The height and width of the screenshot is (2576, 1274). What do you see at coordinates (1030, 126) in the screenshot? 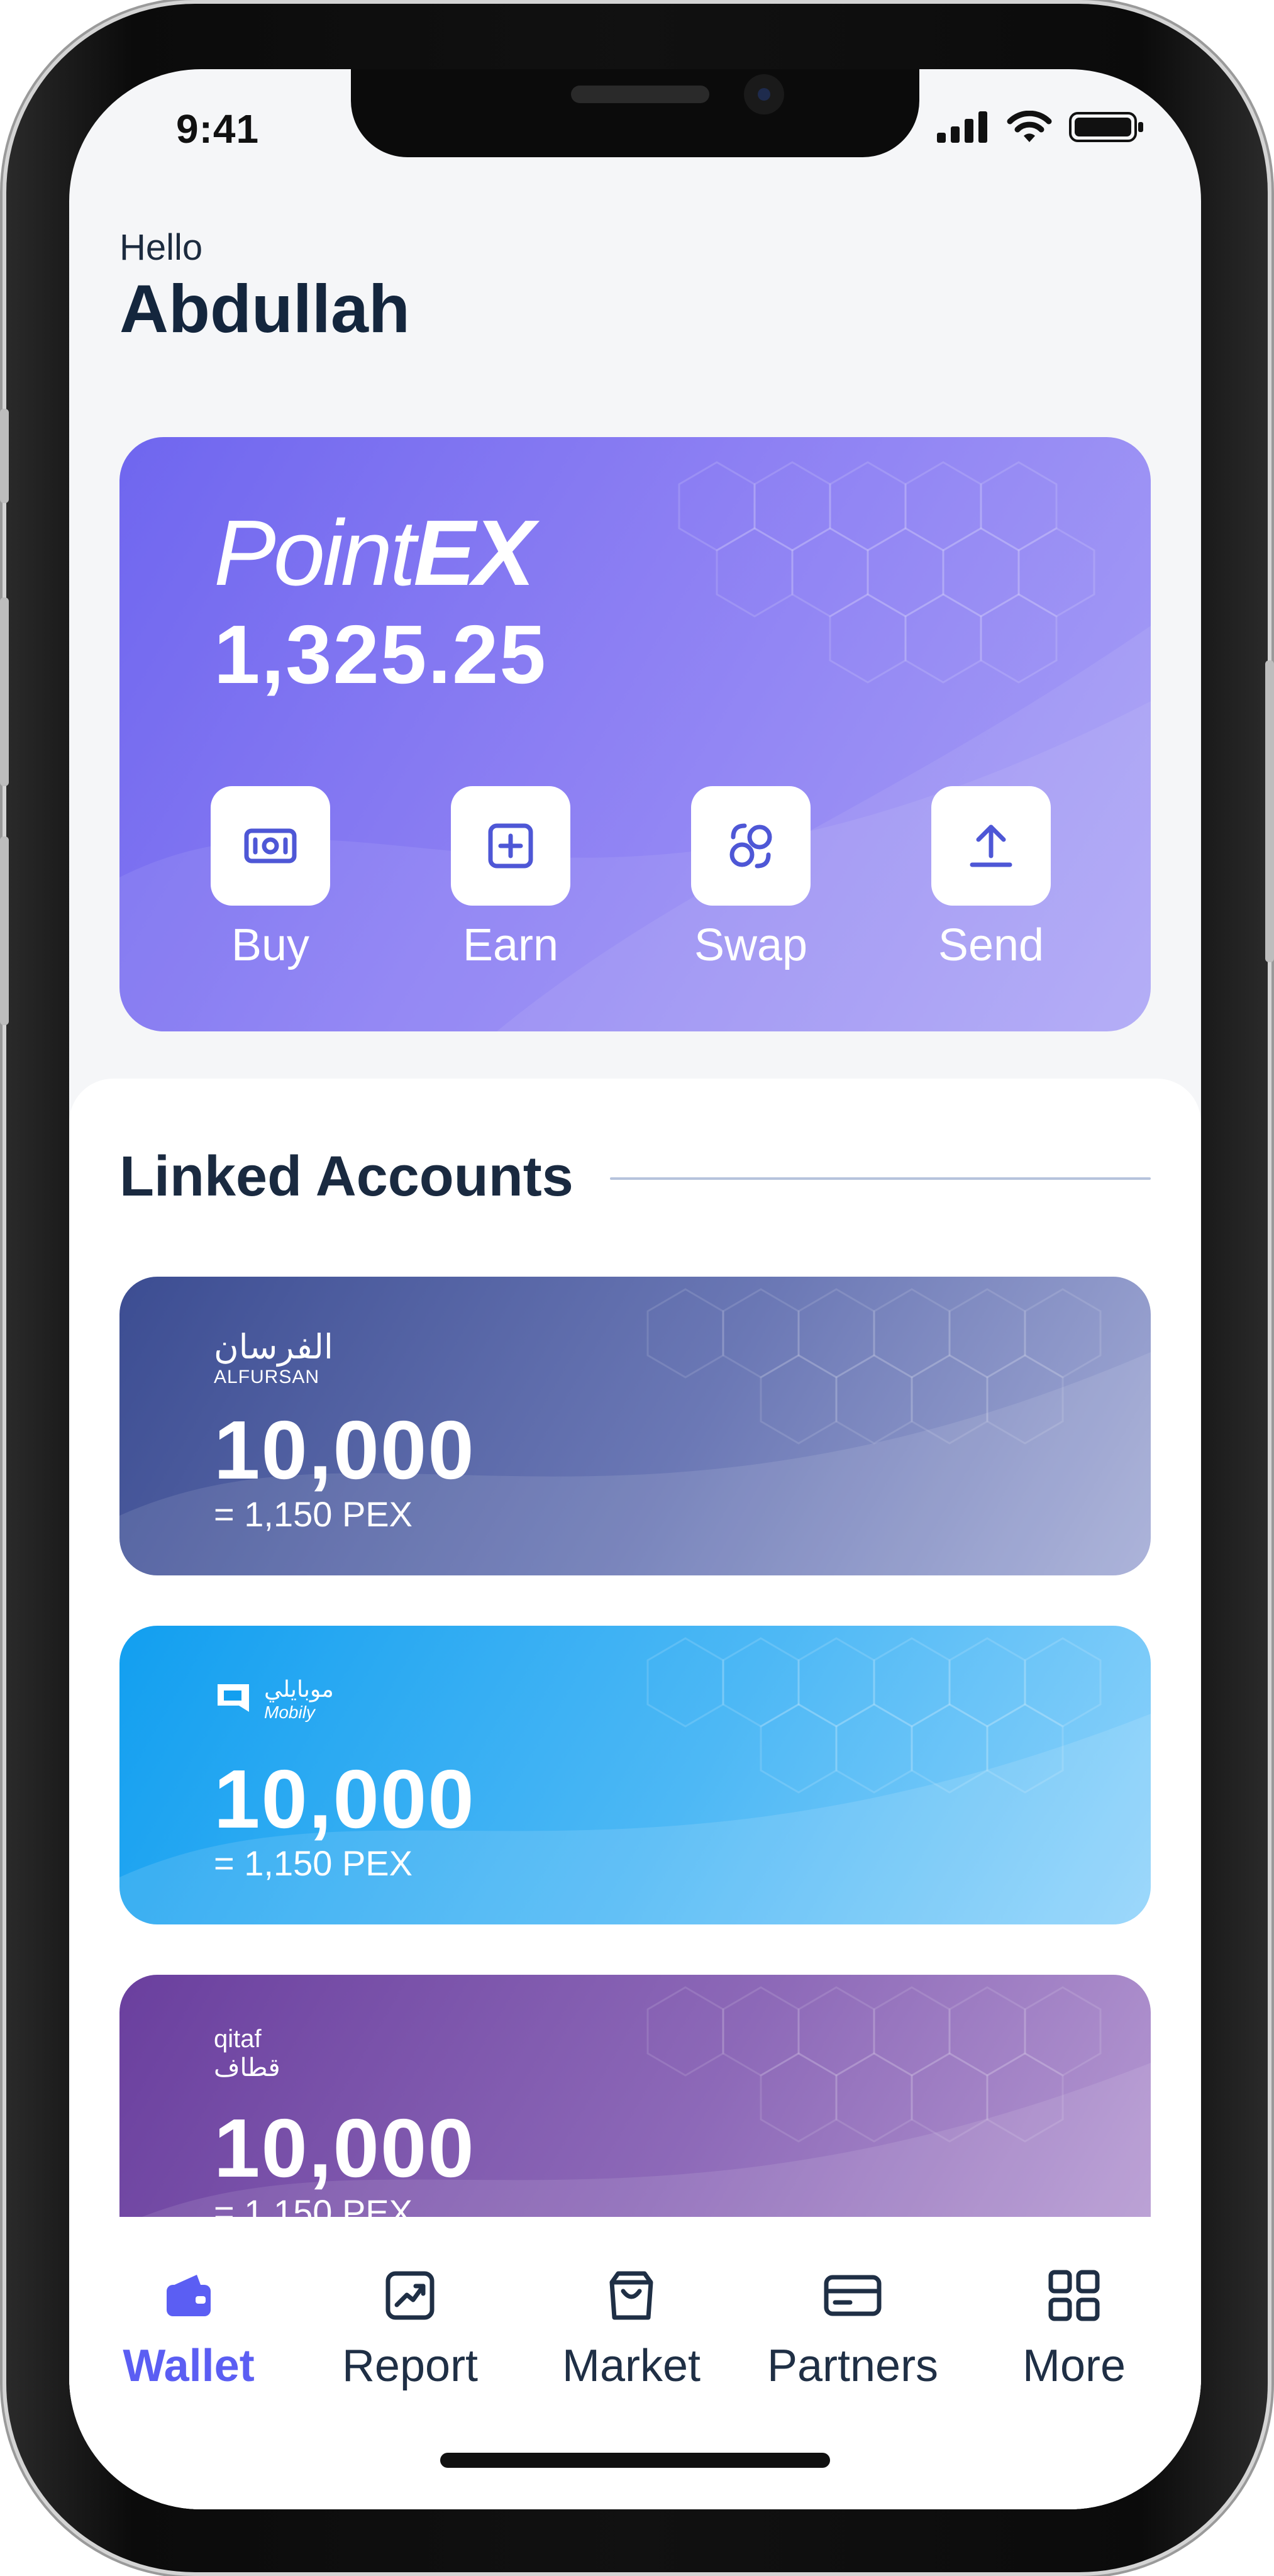
I see `wifi-icon` at bounding box center [1030, 126].